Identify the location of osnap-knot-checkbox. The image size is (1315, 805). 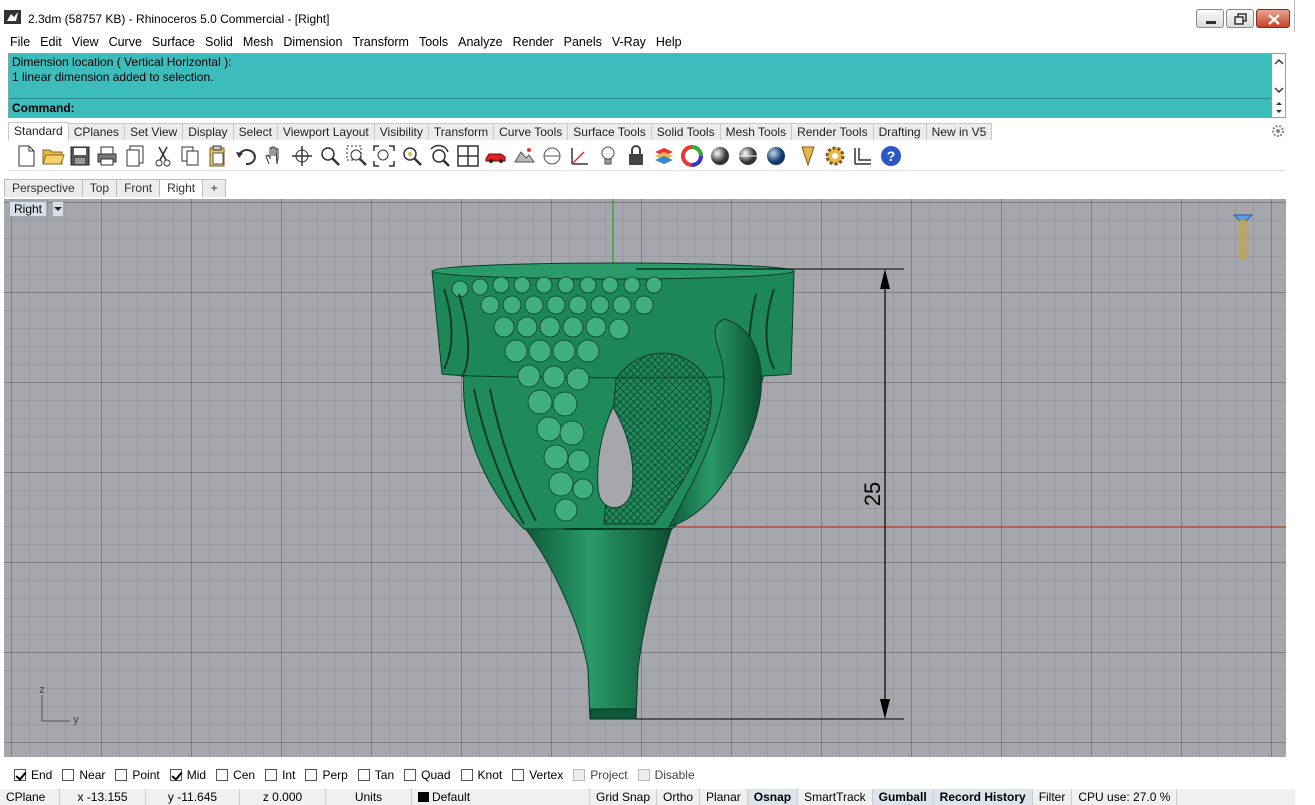
(466, 775).